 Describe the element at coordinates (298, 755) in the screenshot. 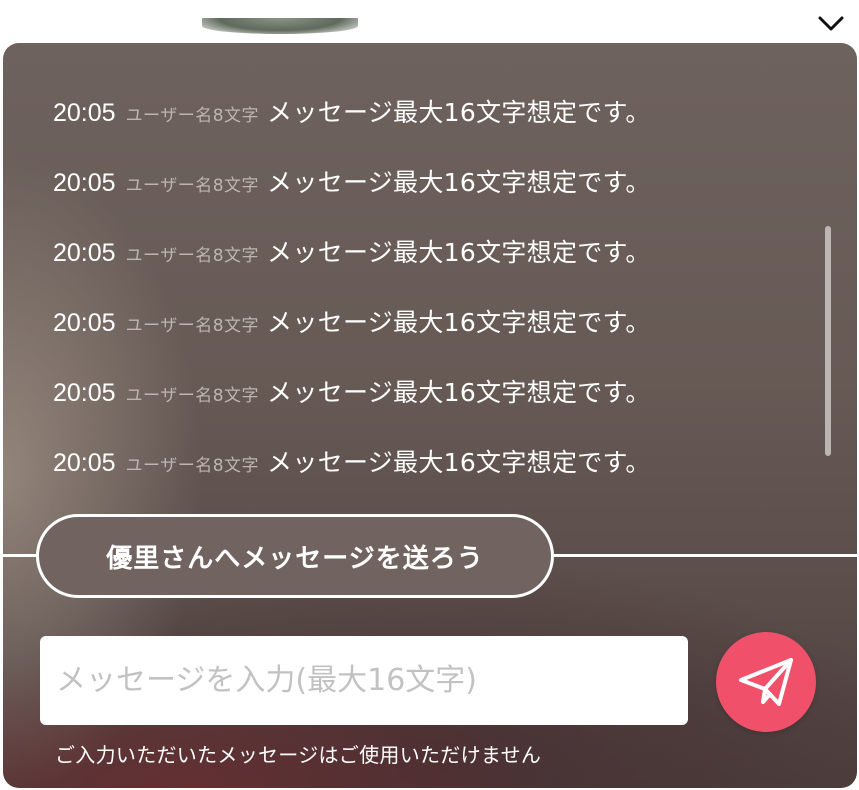

I see `usage-notice: ご入力いただいたメッセージはご使用いただけません` at that location.